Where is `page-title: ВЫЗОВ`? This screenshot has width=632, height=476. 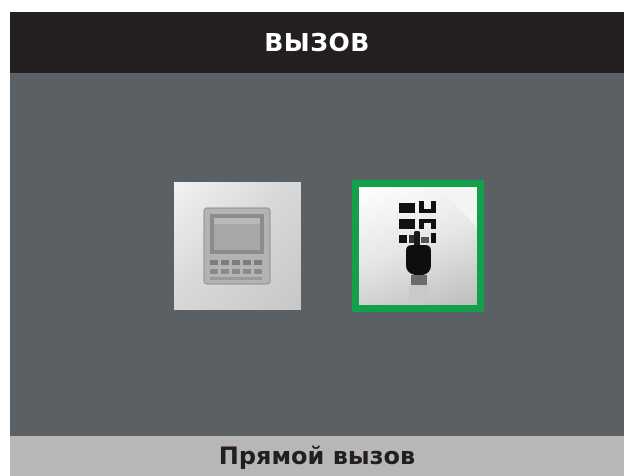 page-title: ВЫЗОВ is located at coordinates (317, 42).